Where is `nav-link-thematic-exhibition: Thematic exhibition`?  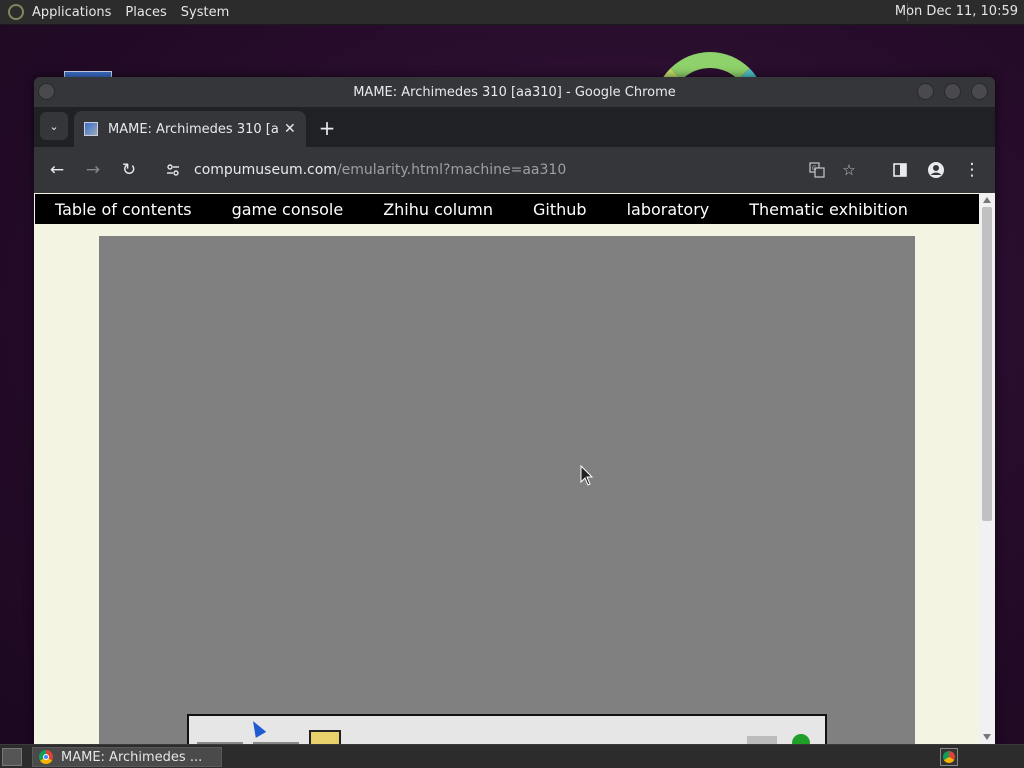 nav-link-thematic-exhibition: Thematic exhibition is located at coordinates (828, 209).